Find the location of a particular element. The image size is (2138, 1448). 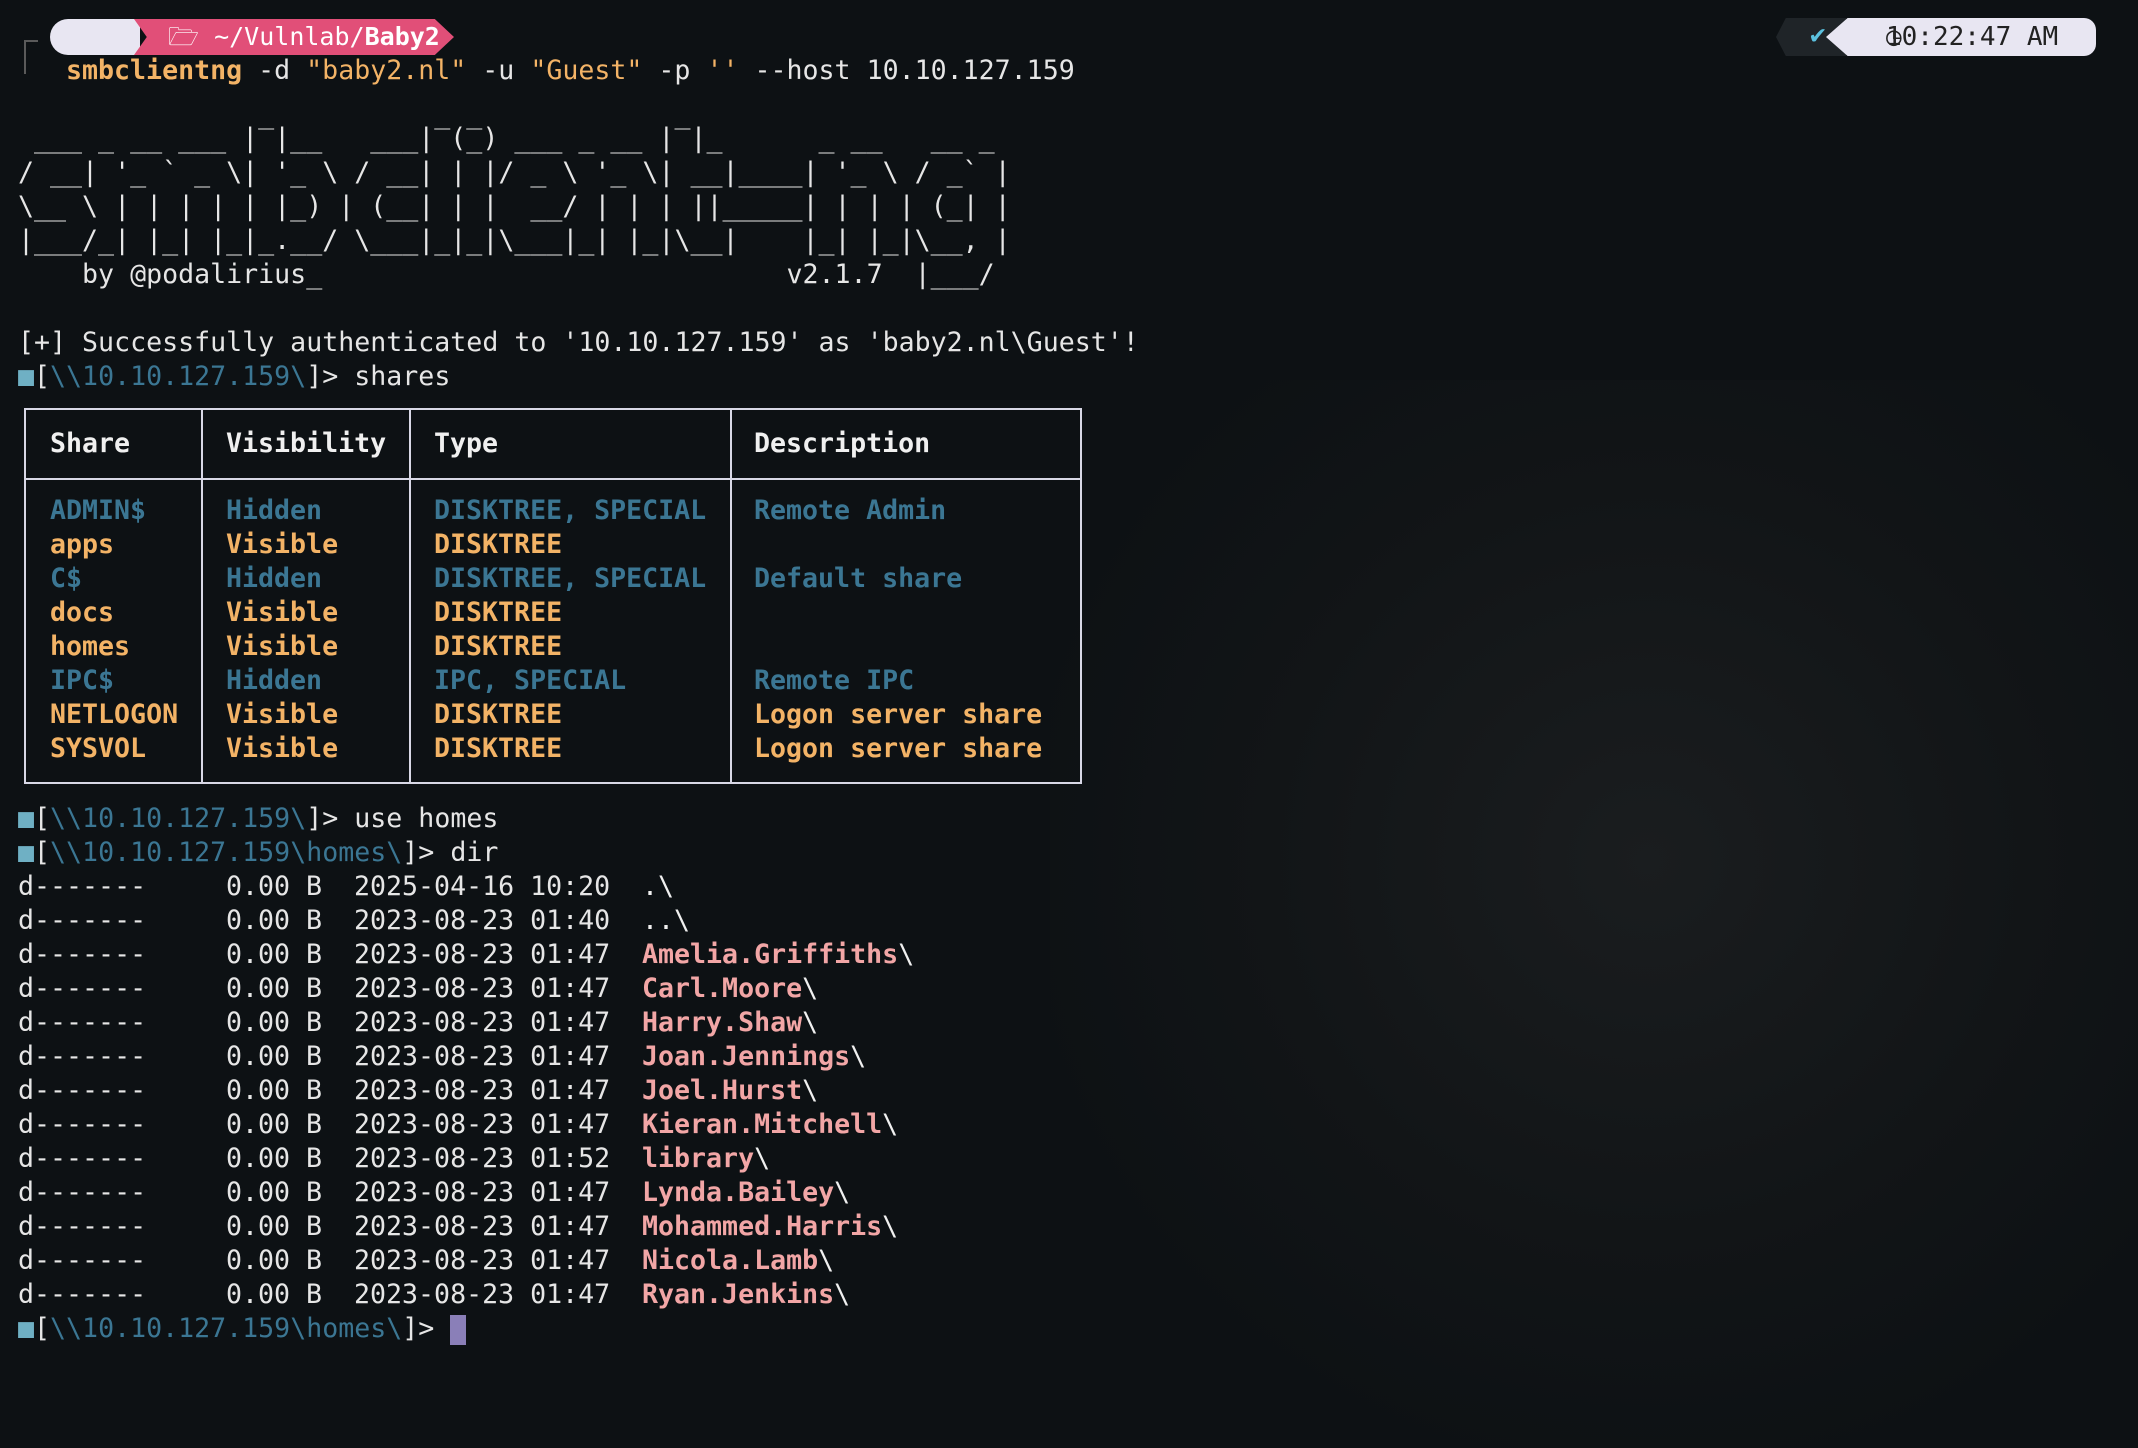

table-cell-share: NETLOGON is located at coordinates (114, 714).